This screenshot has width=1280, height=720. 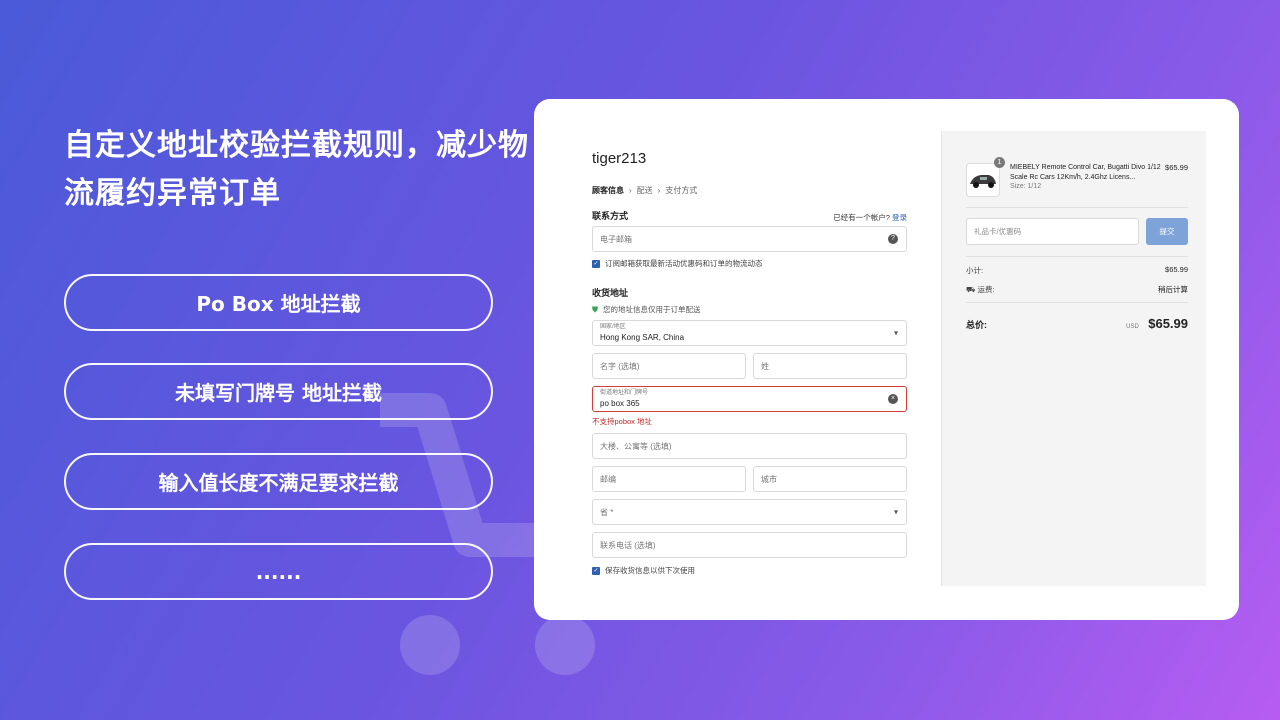 I want to click on subtotal-value: $65.99, so click(x=1176, y=269).